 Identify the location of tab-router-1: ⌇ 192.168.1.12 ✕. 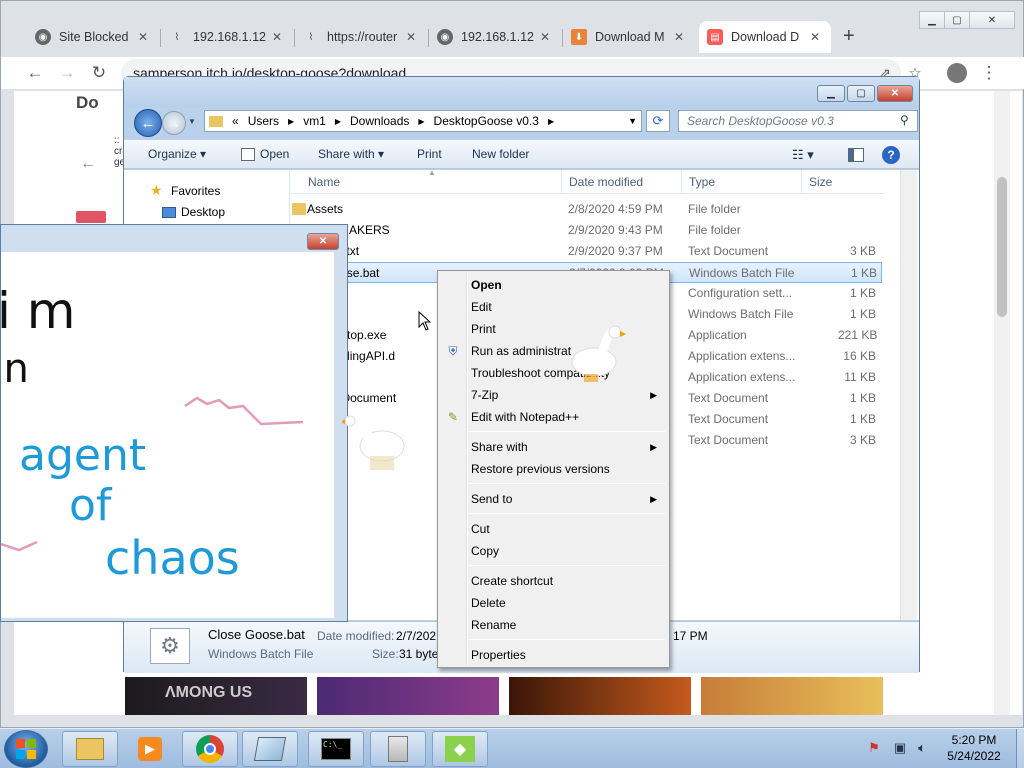
(227, 37).